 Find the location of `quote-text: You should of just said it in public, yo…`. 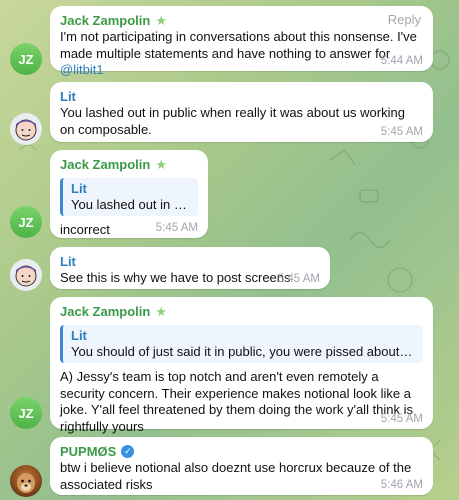

quote-text: You should of just said it in public, yo… is located at coordinates (243, 351).